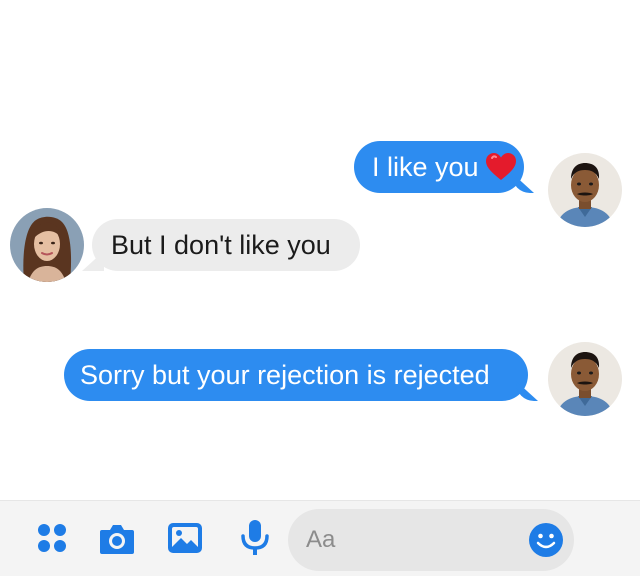  I want to click on contact-avatar, so click(47, 245).